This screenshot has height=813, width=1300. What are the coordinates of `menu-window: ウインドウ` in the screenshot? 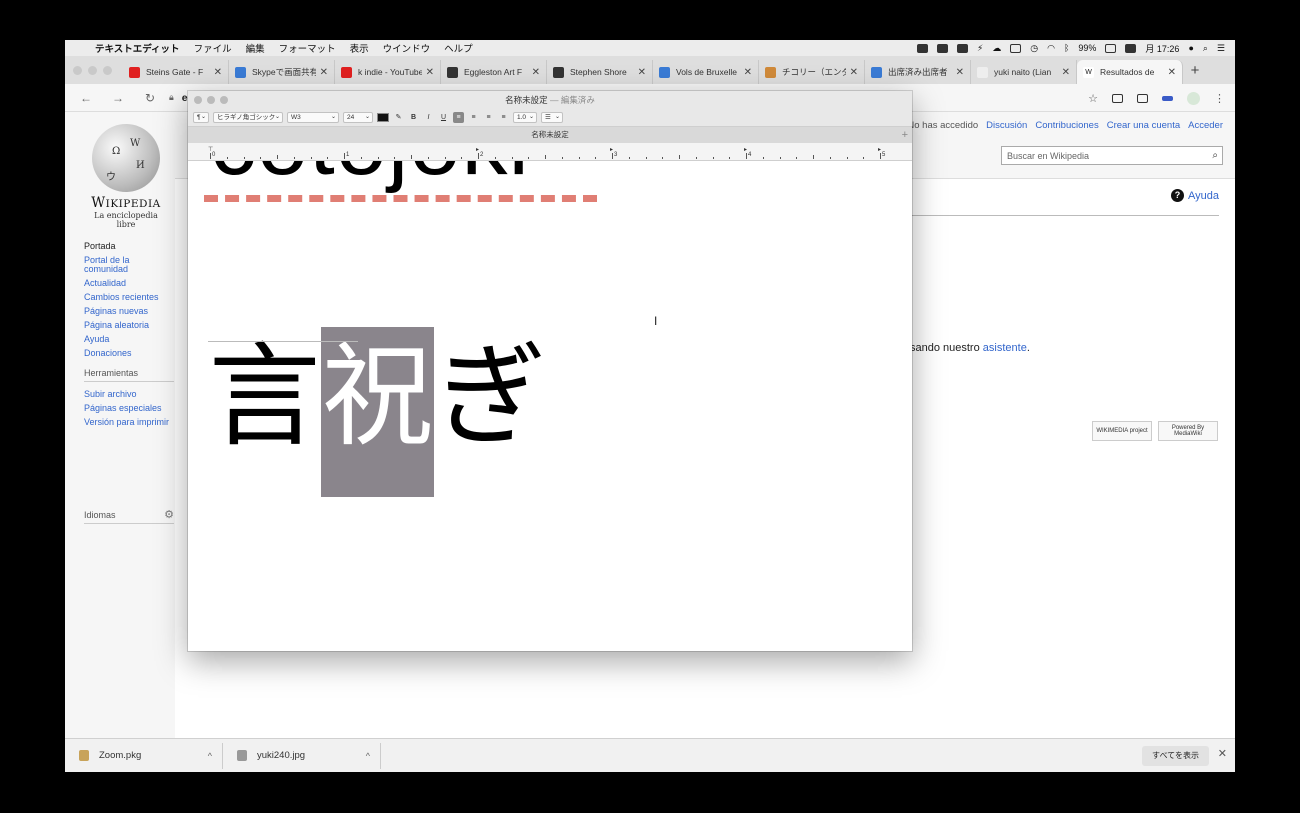 It's located at (407, 48).